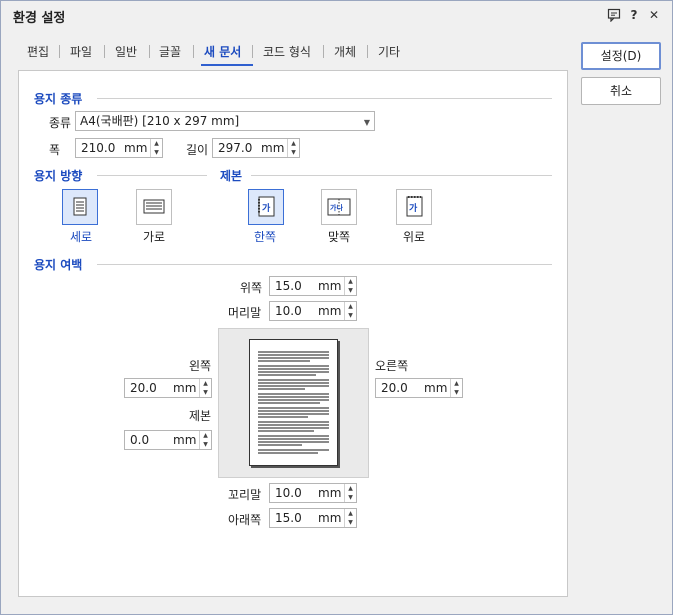 This screenshot has height=615, width=673. I want to click on left-margin-value: 20.0, so click(143, 388).